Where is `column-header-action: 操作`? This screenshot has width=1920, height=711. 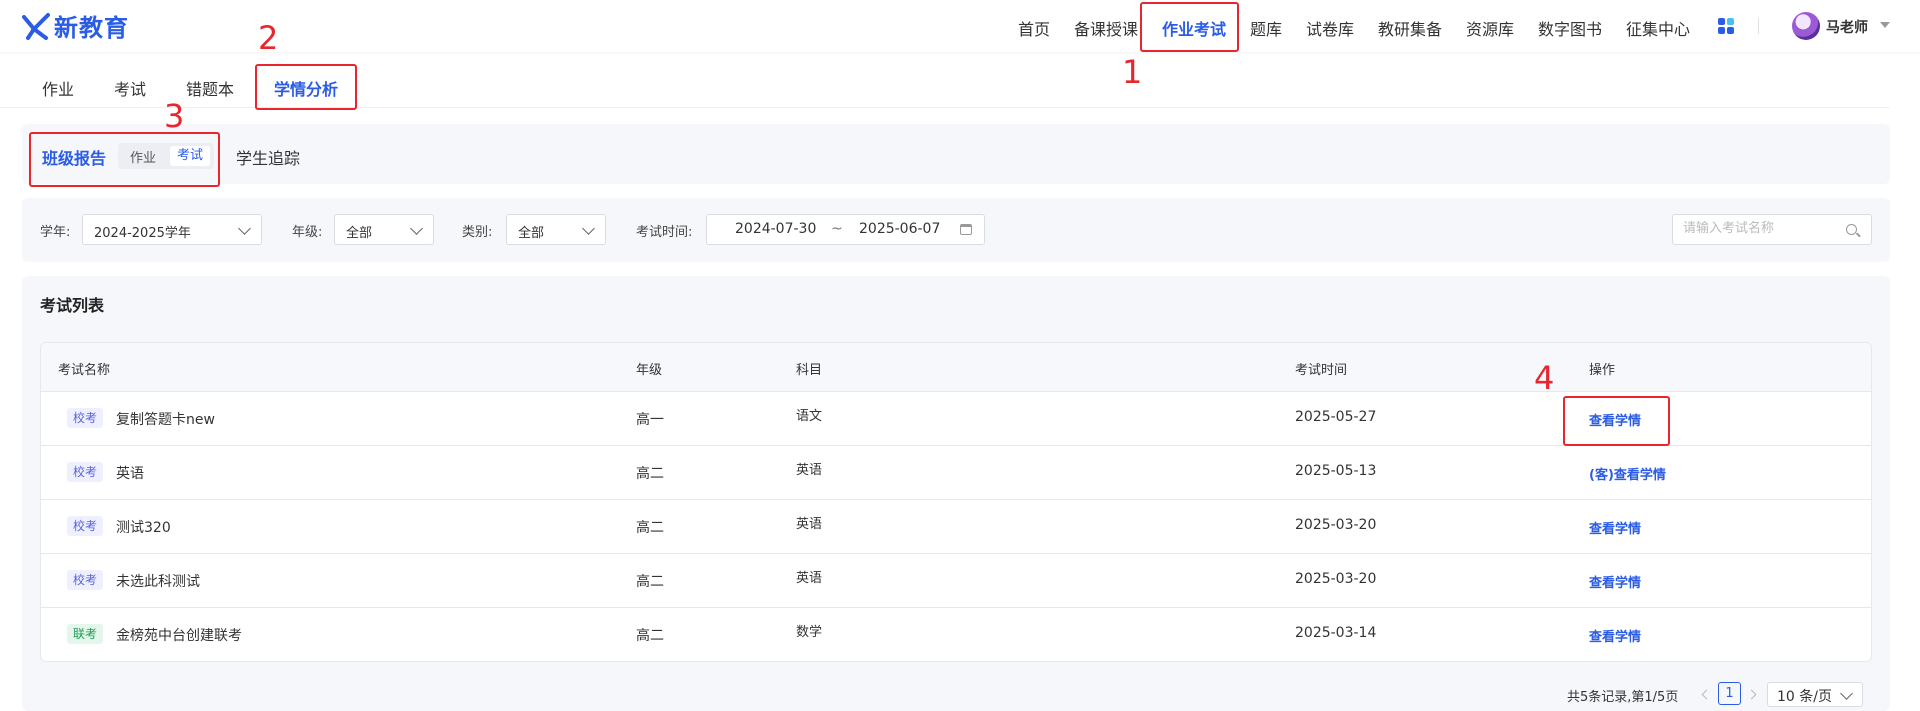 column-header-action: 操作 is located at coordinates (1602, 370).